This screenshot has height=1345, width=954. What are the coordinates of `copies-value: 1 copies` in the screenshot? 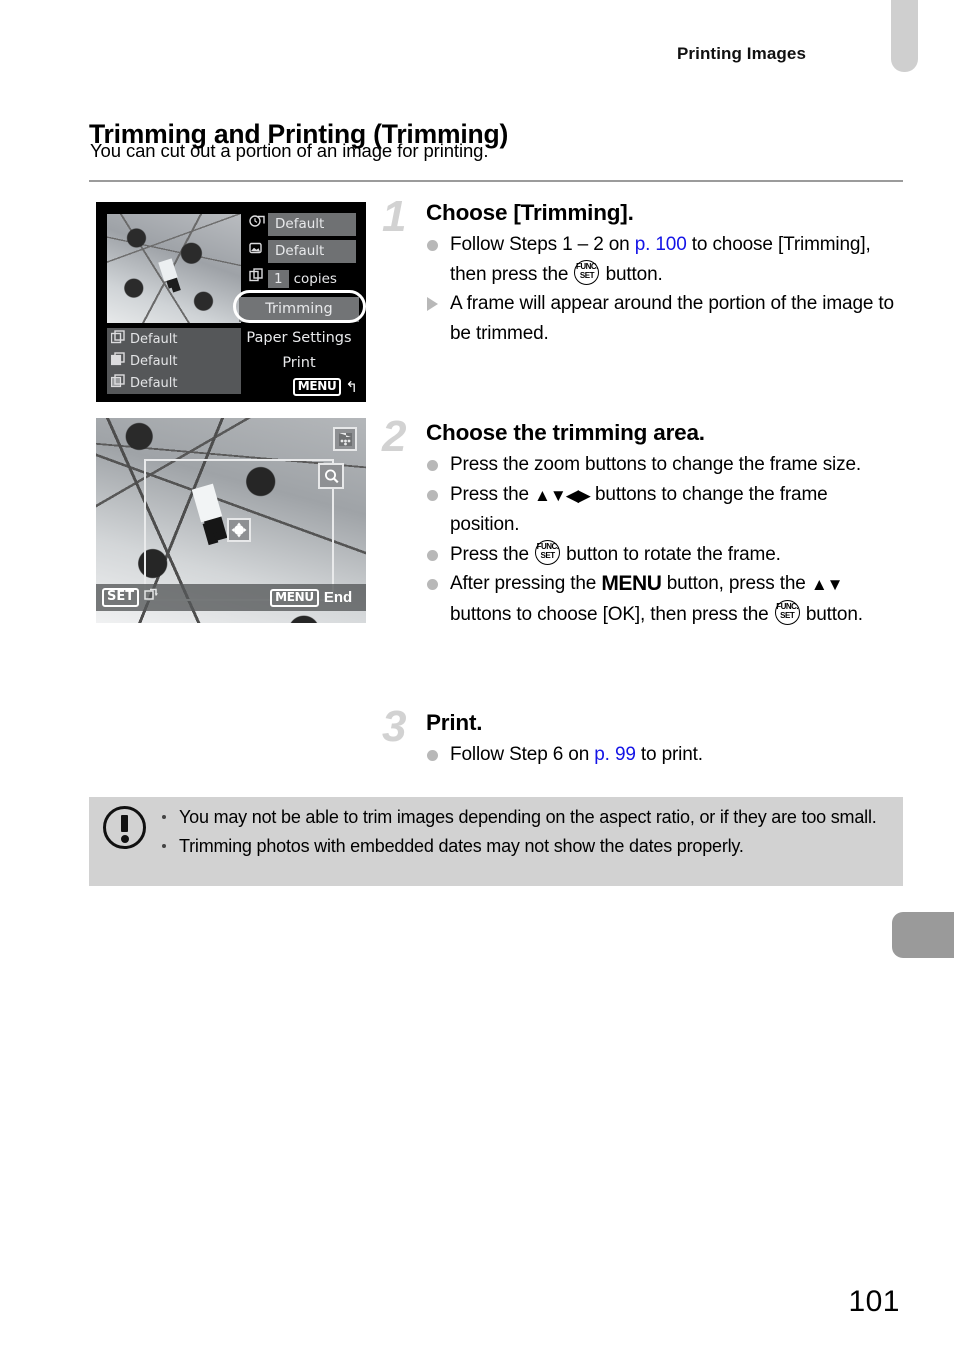 It's located at (302, 278).